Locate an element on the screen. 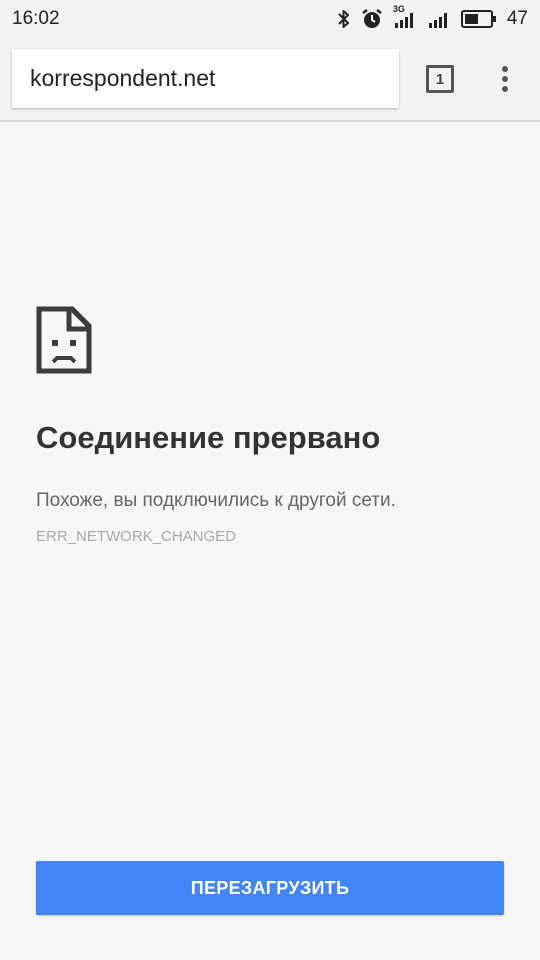 Image resolution: width=540 pixels, height=960 pixels. more-vert-icon is located at coordinates (505, 79).